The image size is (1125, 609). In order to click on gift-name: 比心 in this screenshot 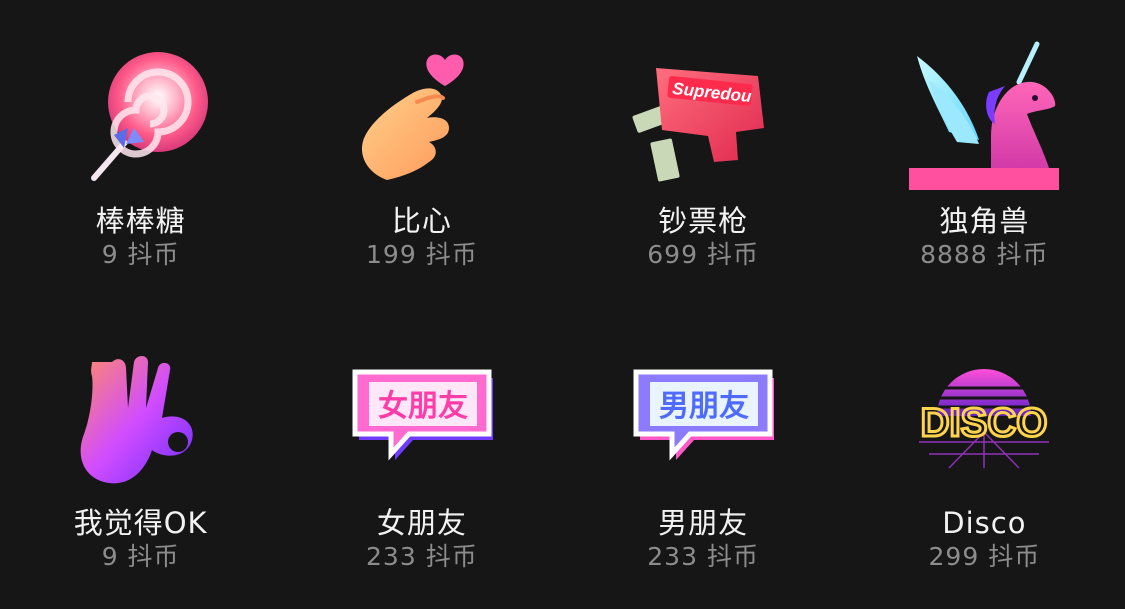, I will do `click(421, 221)`.